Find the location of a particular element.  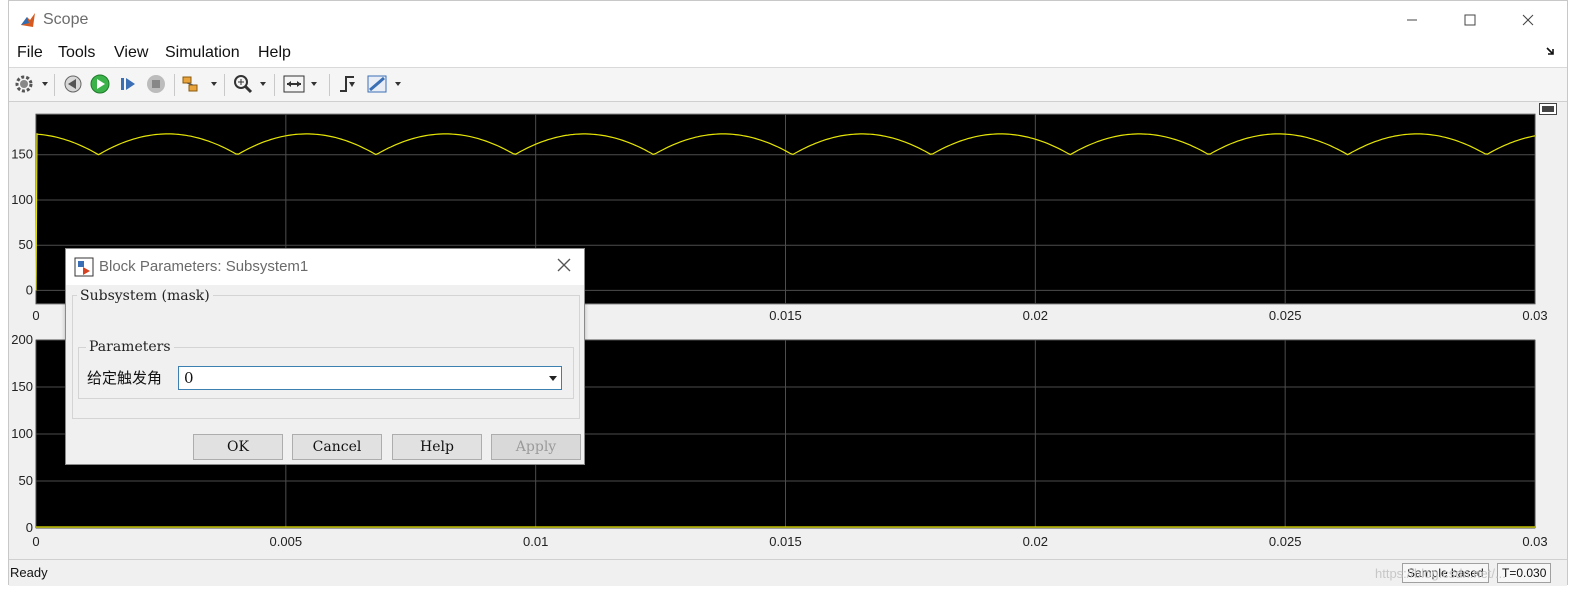

maximize-button is located at coordinates (1470, 20).